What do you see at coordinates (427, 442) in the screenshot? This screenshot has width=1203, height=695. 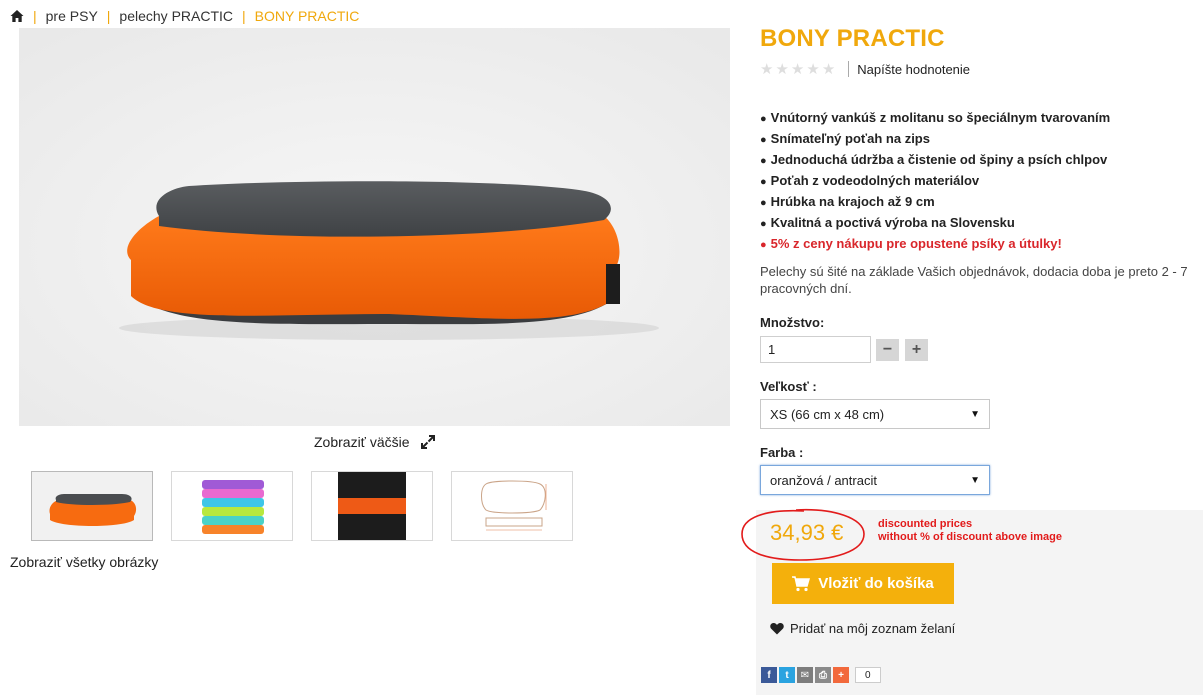 I see `expand-icon` at bounding box center [427, 442].